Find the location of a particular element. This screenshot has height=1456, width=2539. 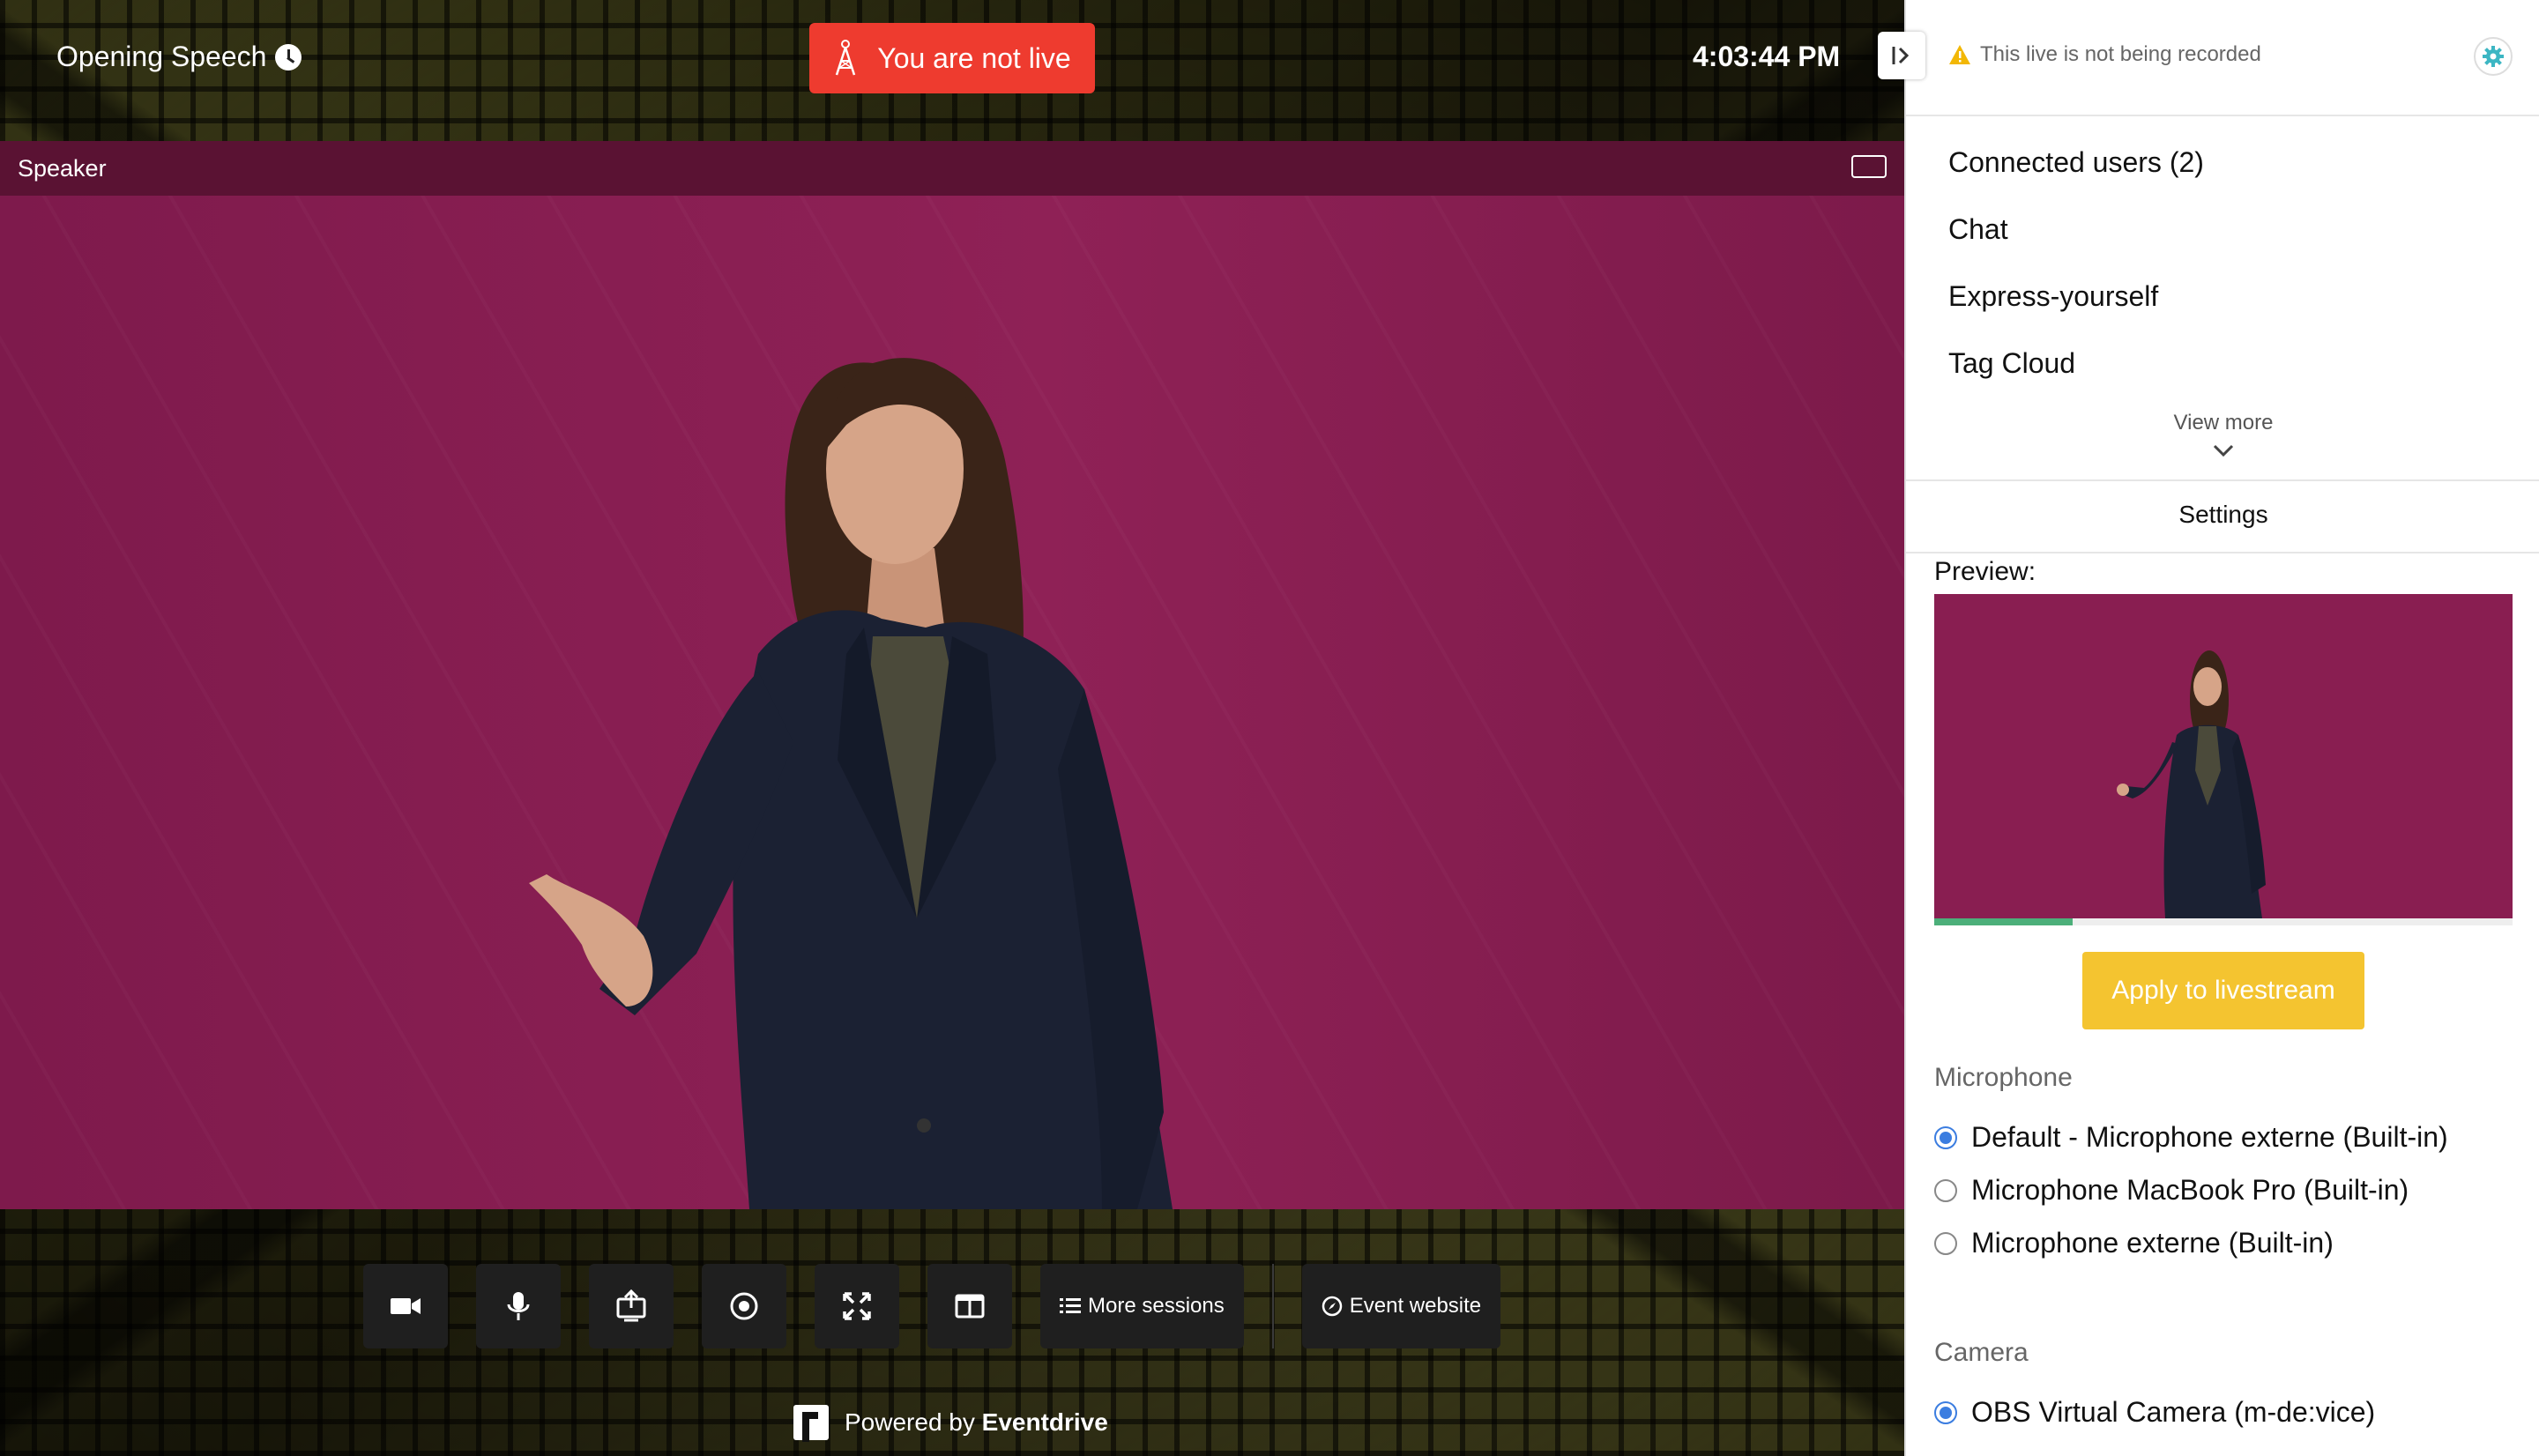

view-more-label: View more is located at coordinates (2223, 423).